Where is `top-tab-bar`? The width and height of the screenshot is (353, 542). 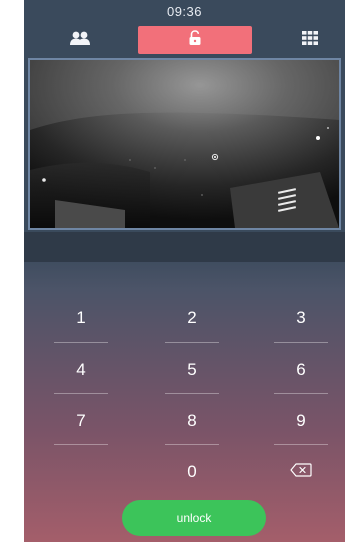 top-tab-bar is located at coordinates (184, 40).